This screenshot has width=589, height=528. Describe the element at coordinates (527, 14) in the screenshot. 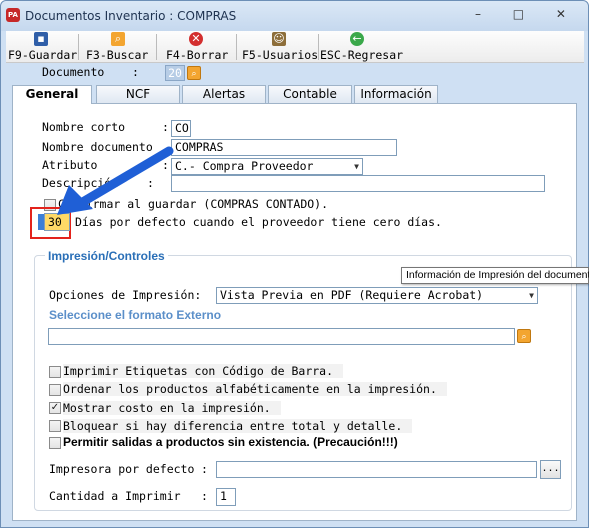

I see `window-controls: – □ ✕` at that location.